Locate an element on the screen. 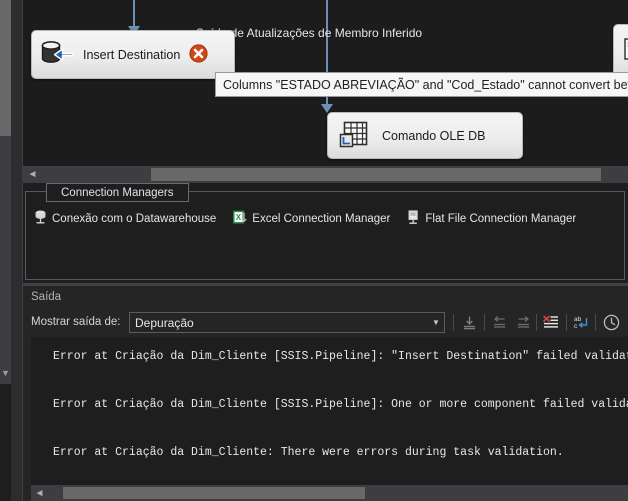  output-source-selected-value: Depuração is located at coordinates (164, 322).